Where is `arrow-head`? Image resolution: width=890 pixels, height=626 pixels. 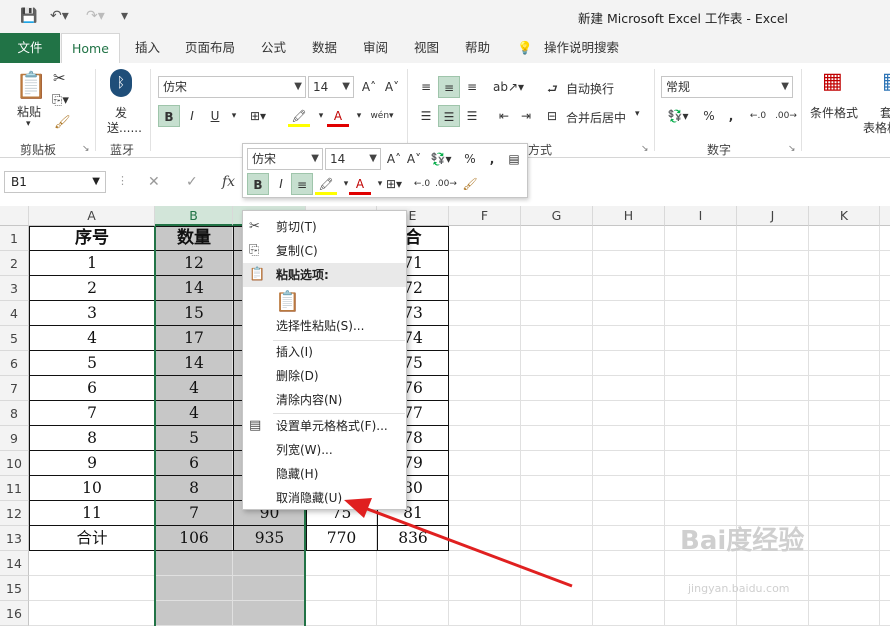
arrow-head is located at coordinates (358, 508).